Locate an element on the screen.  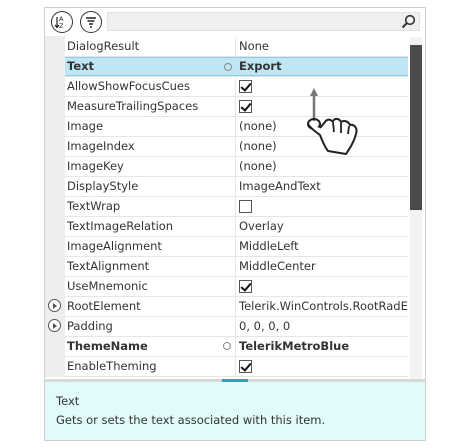
property-name: DialogResult is located at coordinates (150, 46).